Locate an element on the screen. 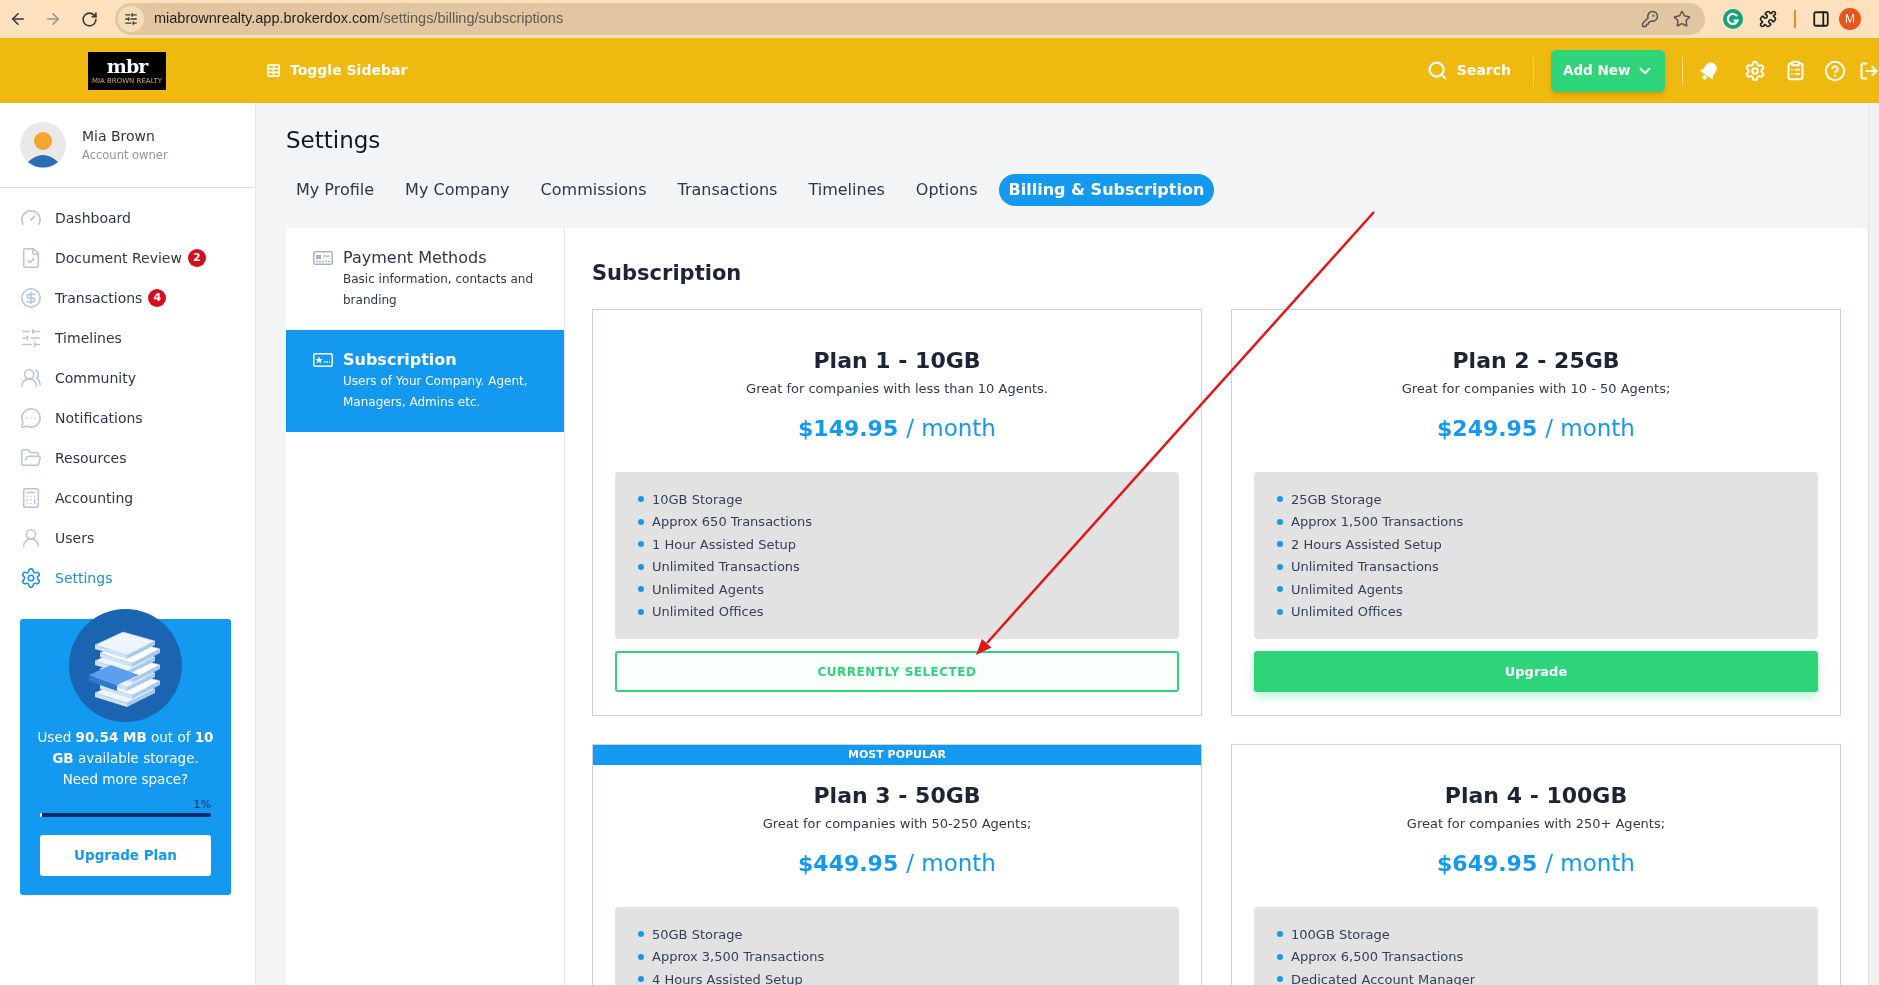 The image size is (1879, 985). table-icon is located at coordinates (273, 70).